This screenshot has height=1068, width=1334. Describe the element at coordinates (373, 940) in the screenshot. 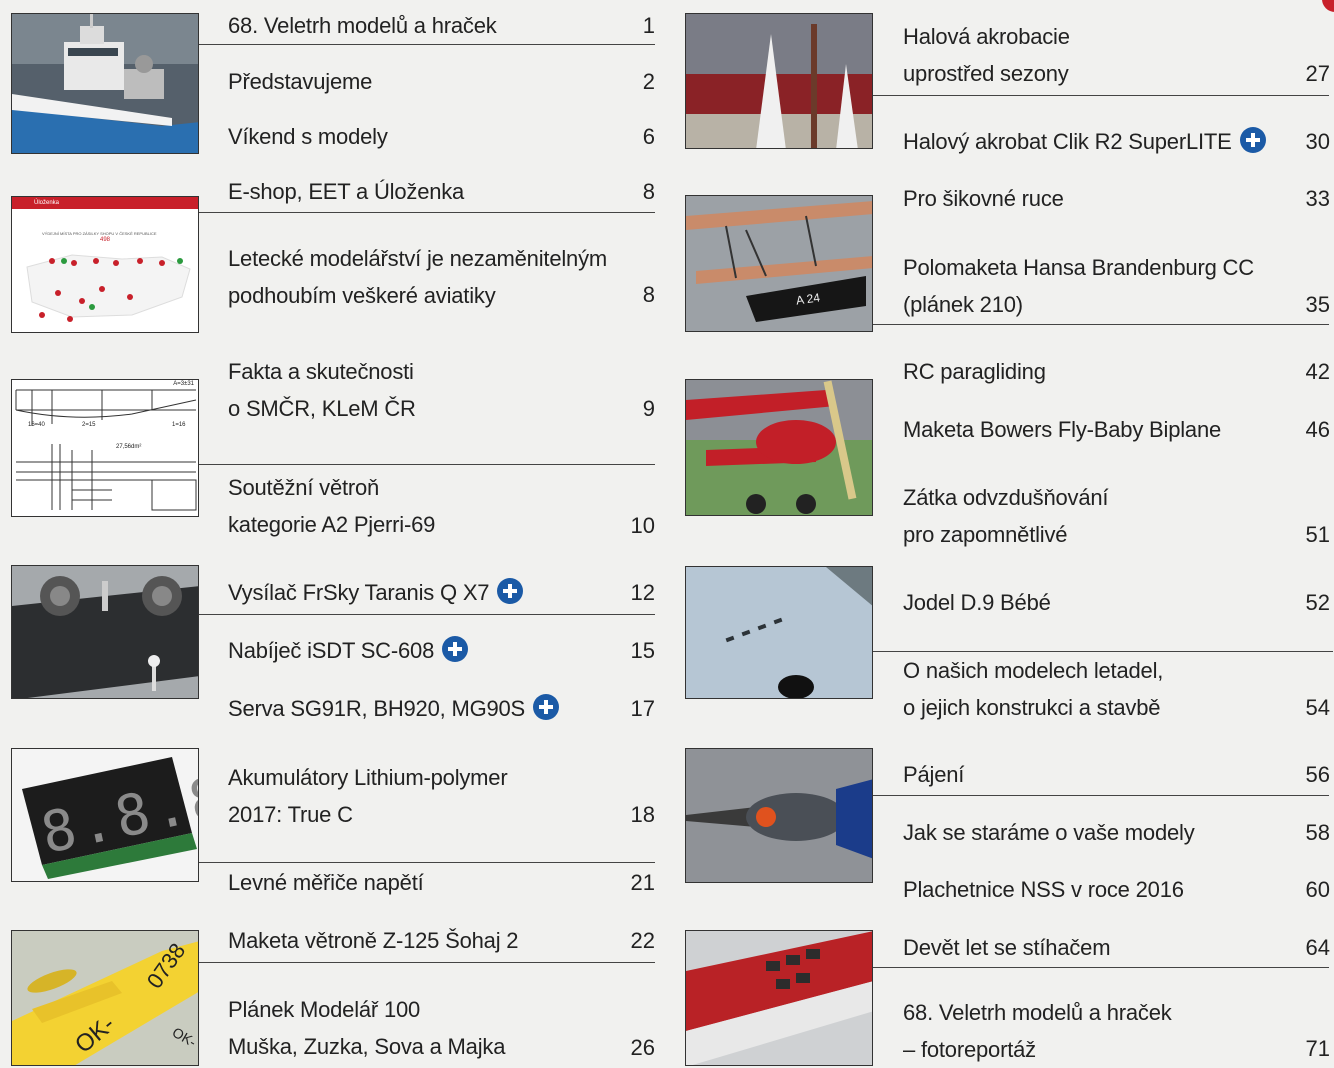

I see `toc-entry: Maketa větroně Z-125 Šohaj 2` at that location.